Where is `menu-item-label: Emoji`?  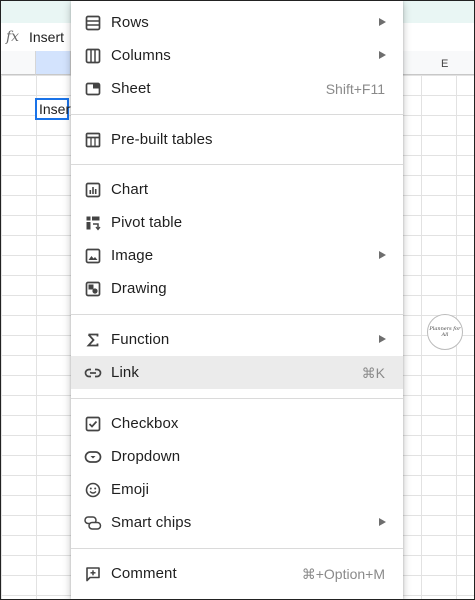
menu-item-label: Emoji is located at coordinates (130, 489).